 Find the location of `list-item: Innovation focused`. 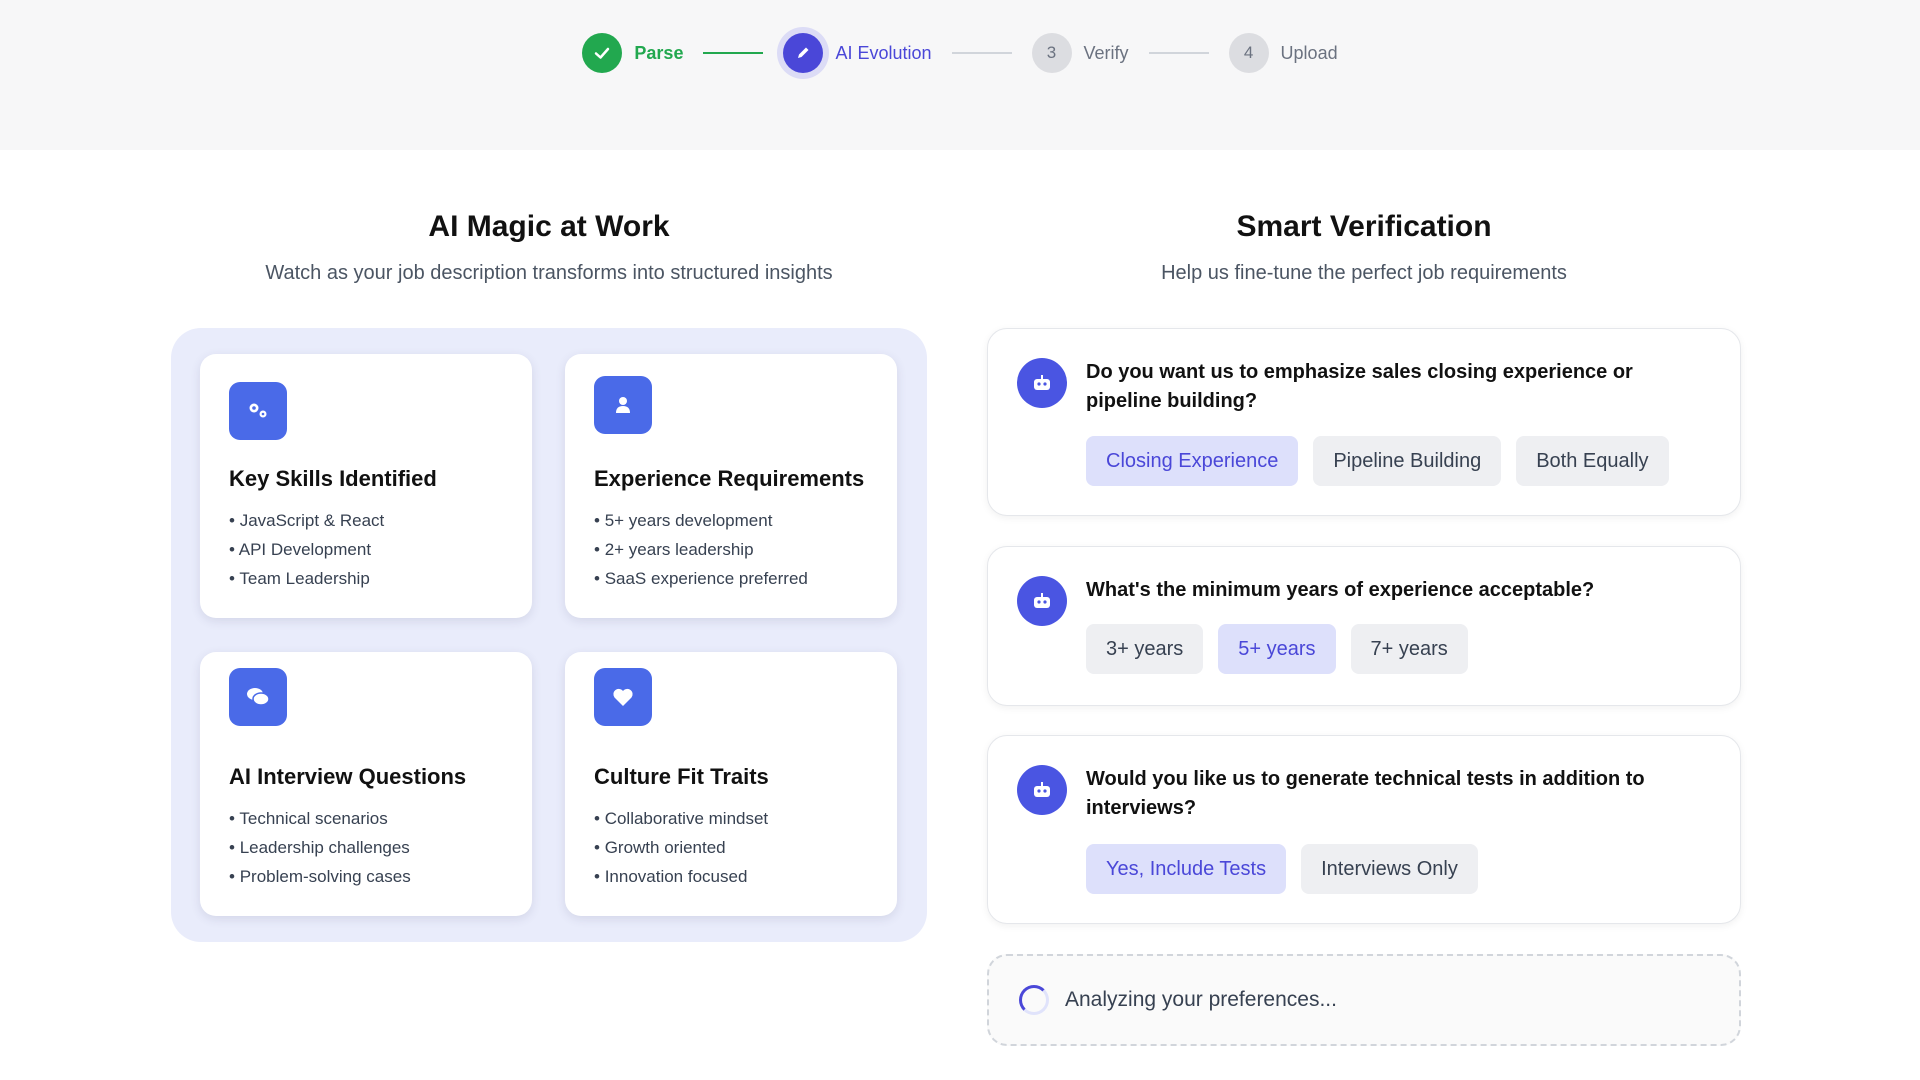

list-item: Innovation focused is located at coordinates (681, 876).